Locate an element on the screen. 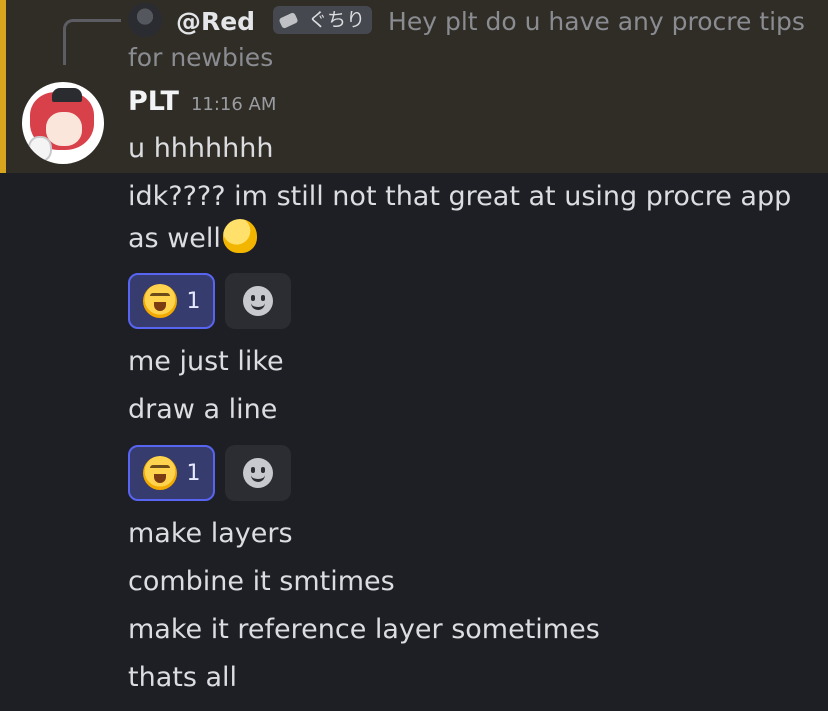  author-avatar is located at coordinates (63, 123).